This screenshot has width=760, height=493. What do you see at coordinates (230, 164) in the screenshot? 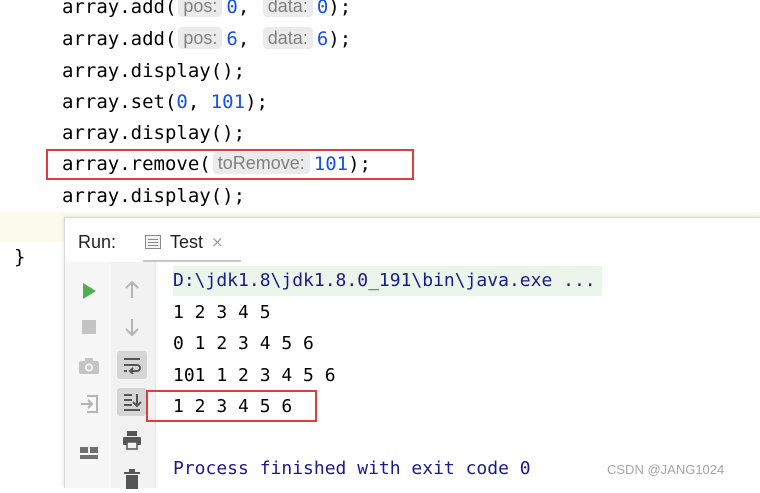
I see `highlight-box-remove-call` at bounding box center [230, 164].